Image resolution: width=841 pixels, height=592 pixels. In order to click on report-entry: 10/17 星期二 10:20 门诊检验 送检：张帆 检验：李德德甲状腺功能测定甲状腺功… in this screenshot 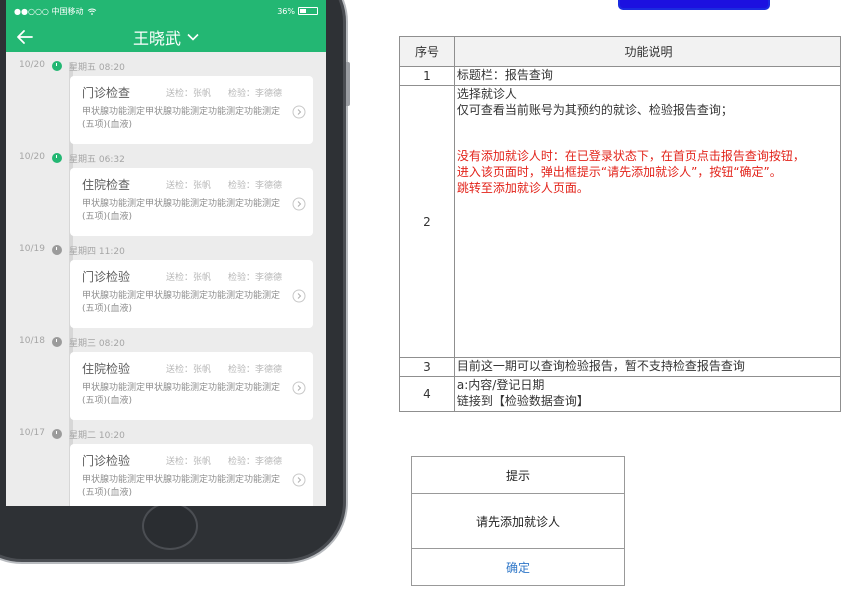, I will do `click(166, 466)`.